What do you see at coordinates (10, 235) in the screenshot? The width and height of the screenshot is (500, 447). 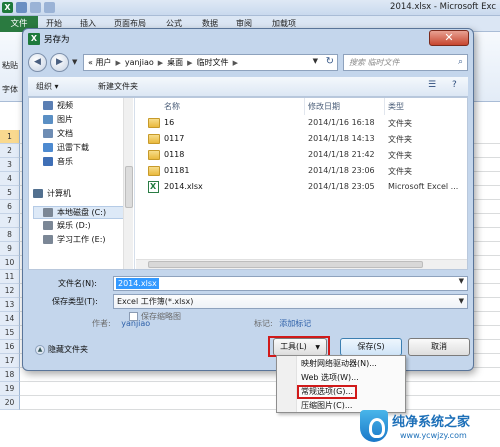 I see `row-header: 8` at bounding box center [10, 235].